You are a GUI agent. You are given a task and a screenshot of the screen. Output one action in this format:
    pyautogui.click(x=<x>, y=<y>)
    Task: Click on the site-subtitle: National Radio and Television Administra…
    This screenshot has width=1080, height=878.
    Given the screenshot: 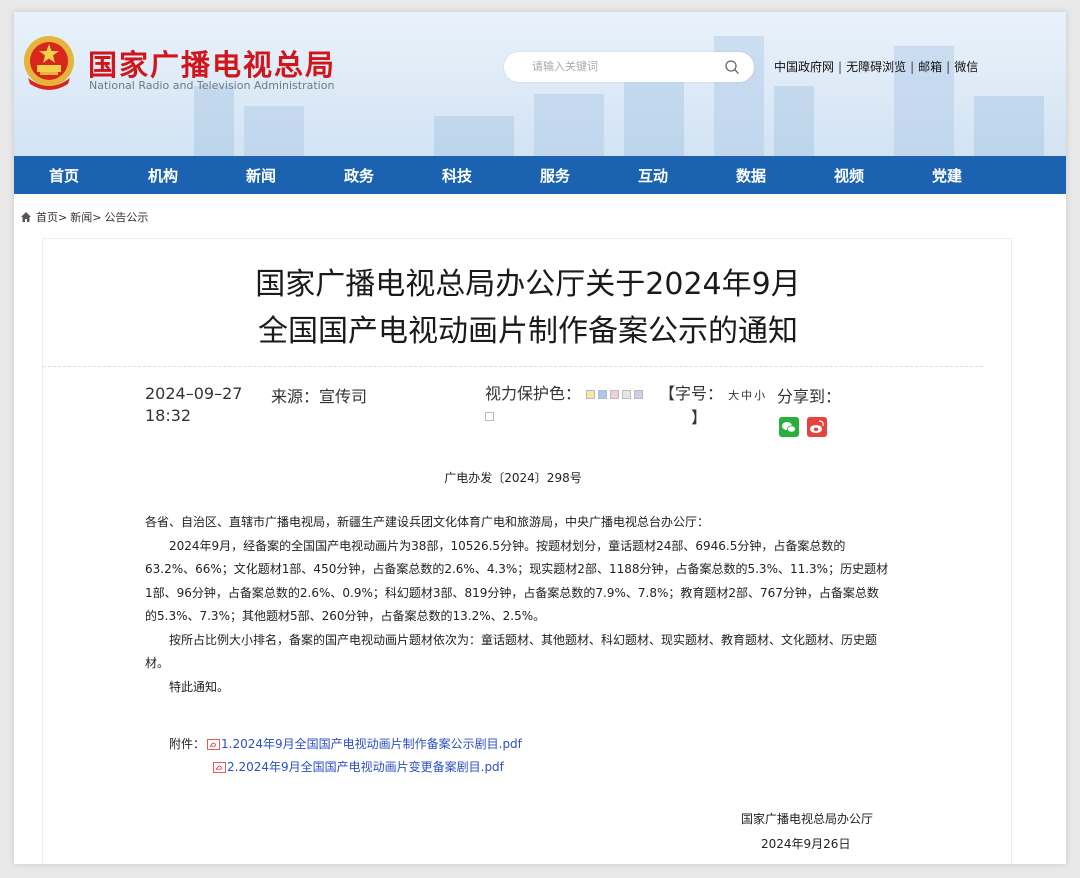 What is the action you would take?
    pyautogui.click(x=212, y=85)
    